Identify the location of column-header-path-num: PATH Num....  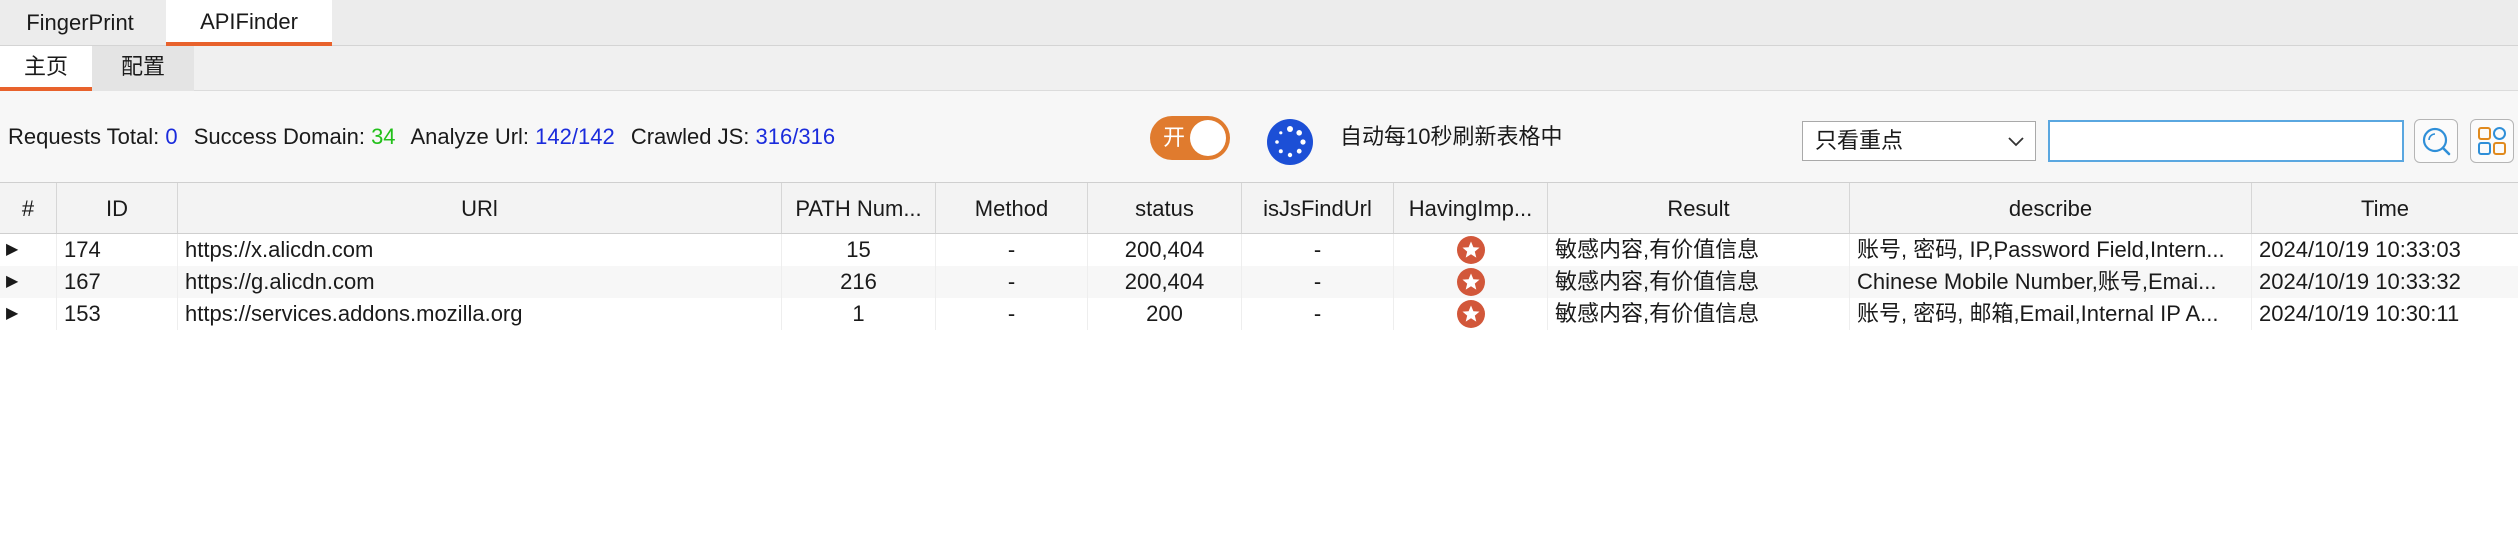
(859, 208).